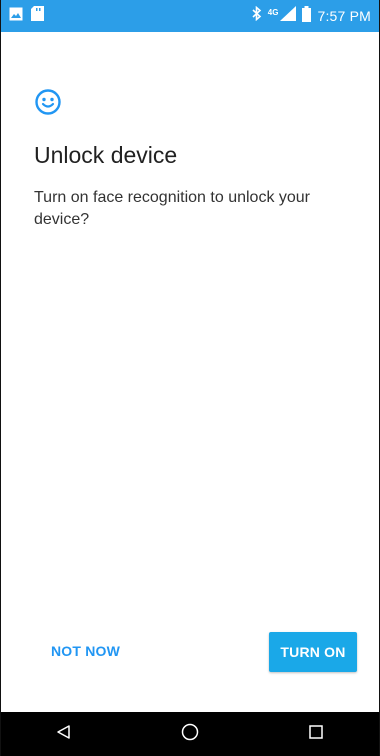  I want to click on turn-on-button: TURN ON, so click(313, 652).